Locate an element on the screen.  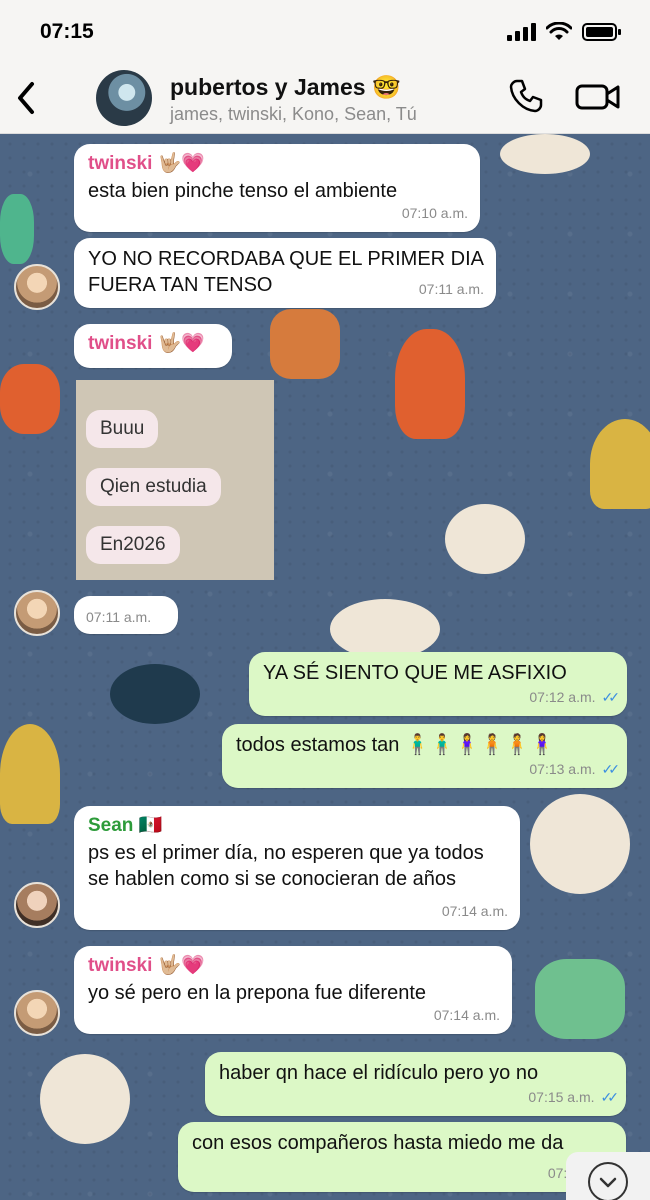
message-text: con esos compañeros hasta miedo me da is located at coordinates (378, 1143).